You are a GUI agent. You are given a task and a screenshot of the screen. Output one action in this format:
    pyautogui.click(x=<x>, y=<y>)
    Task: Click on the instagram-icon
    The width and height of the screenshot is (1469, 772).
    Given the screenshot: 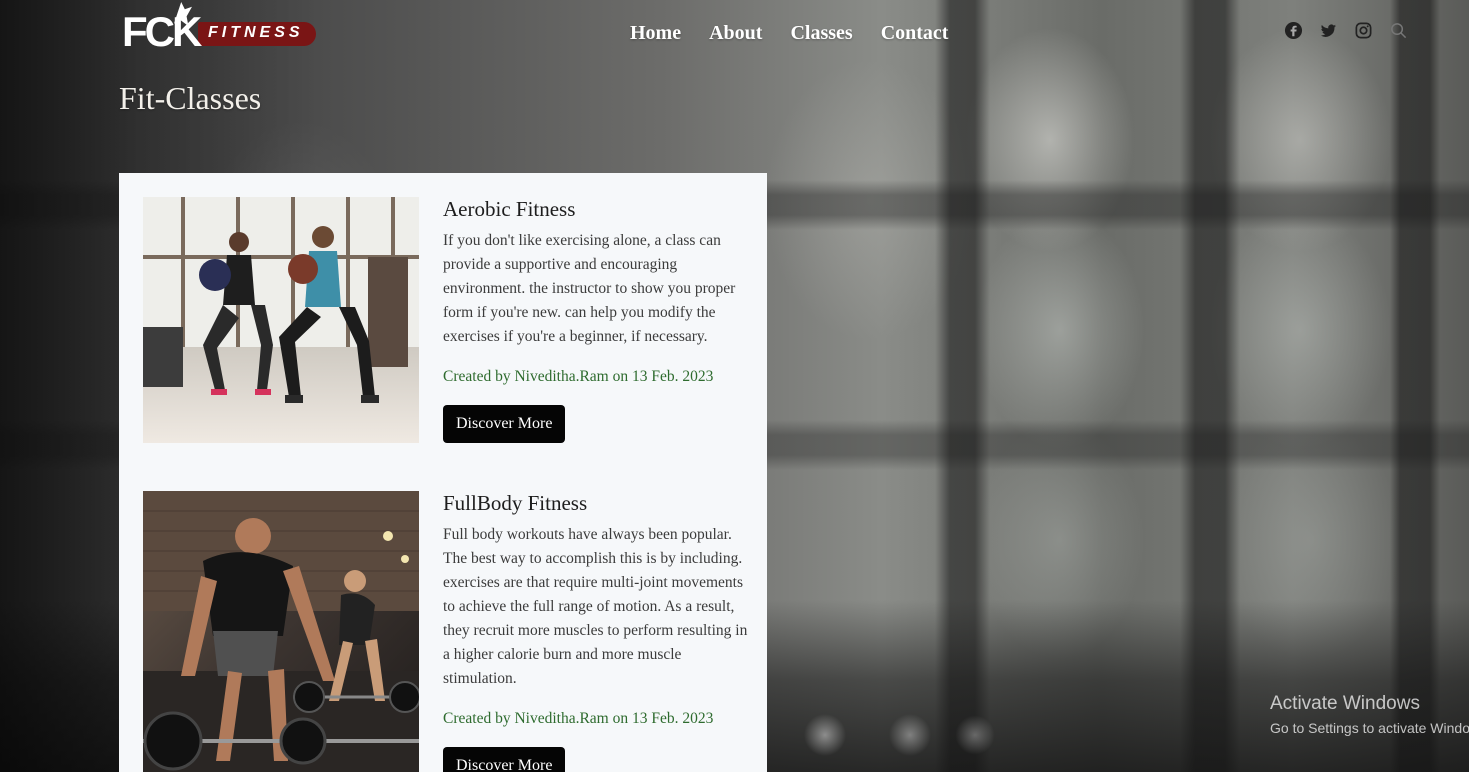 What is the action you would take?
    pyautogui.click(x=1363, y=30)
    